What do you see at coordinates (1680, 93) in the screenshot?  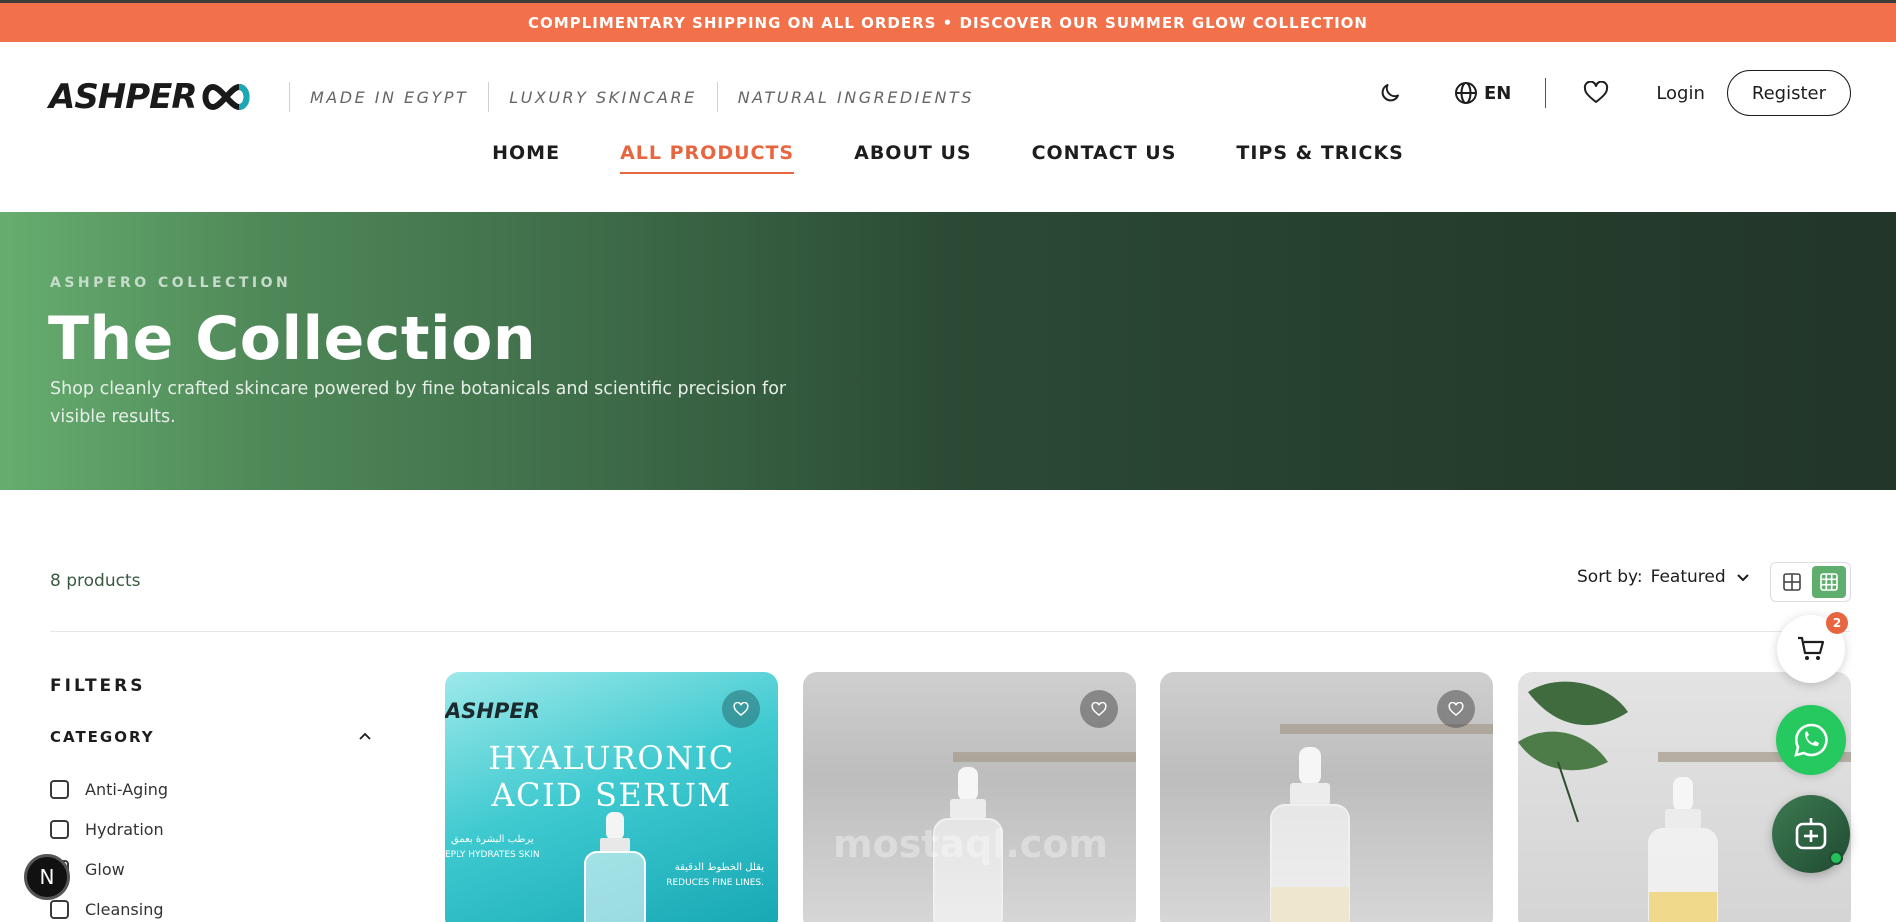 I see `login-link: Login` at bounding box center [1680, 93].